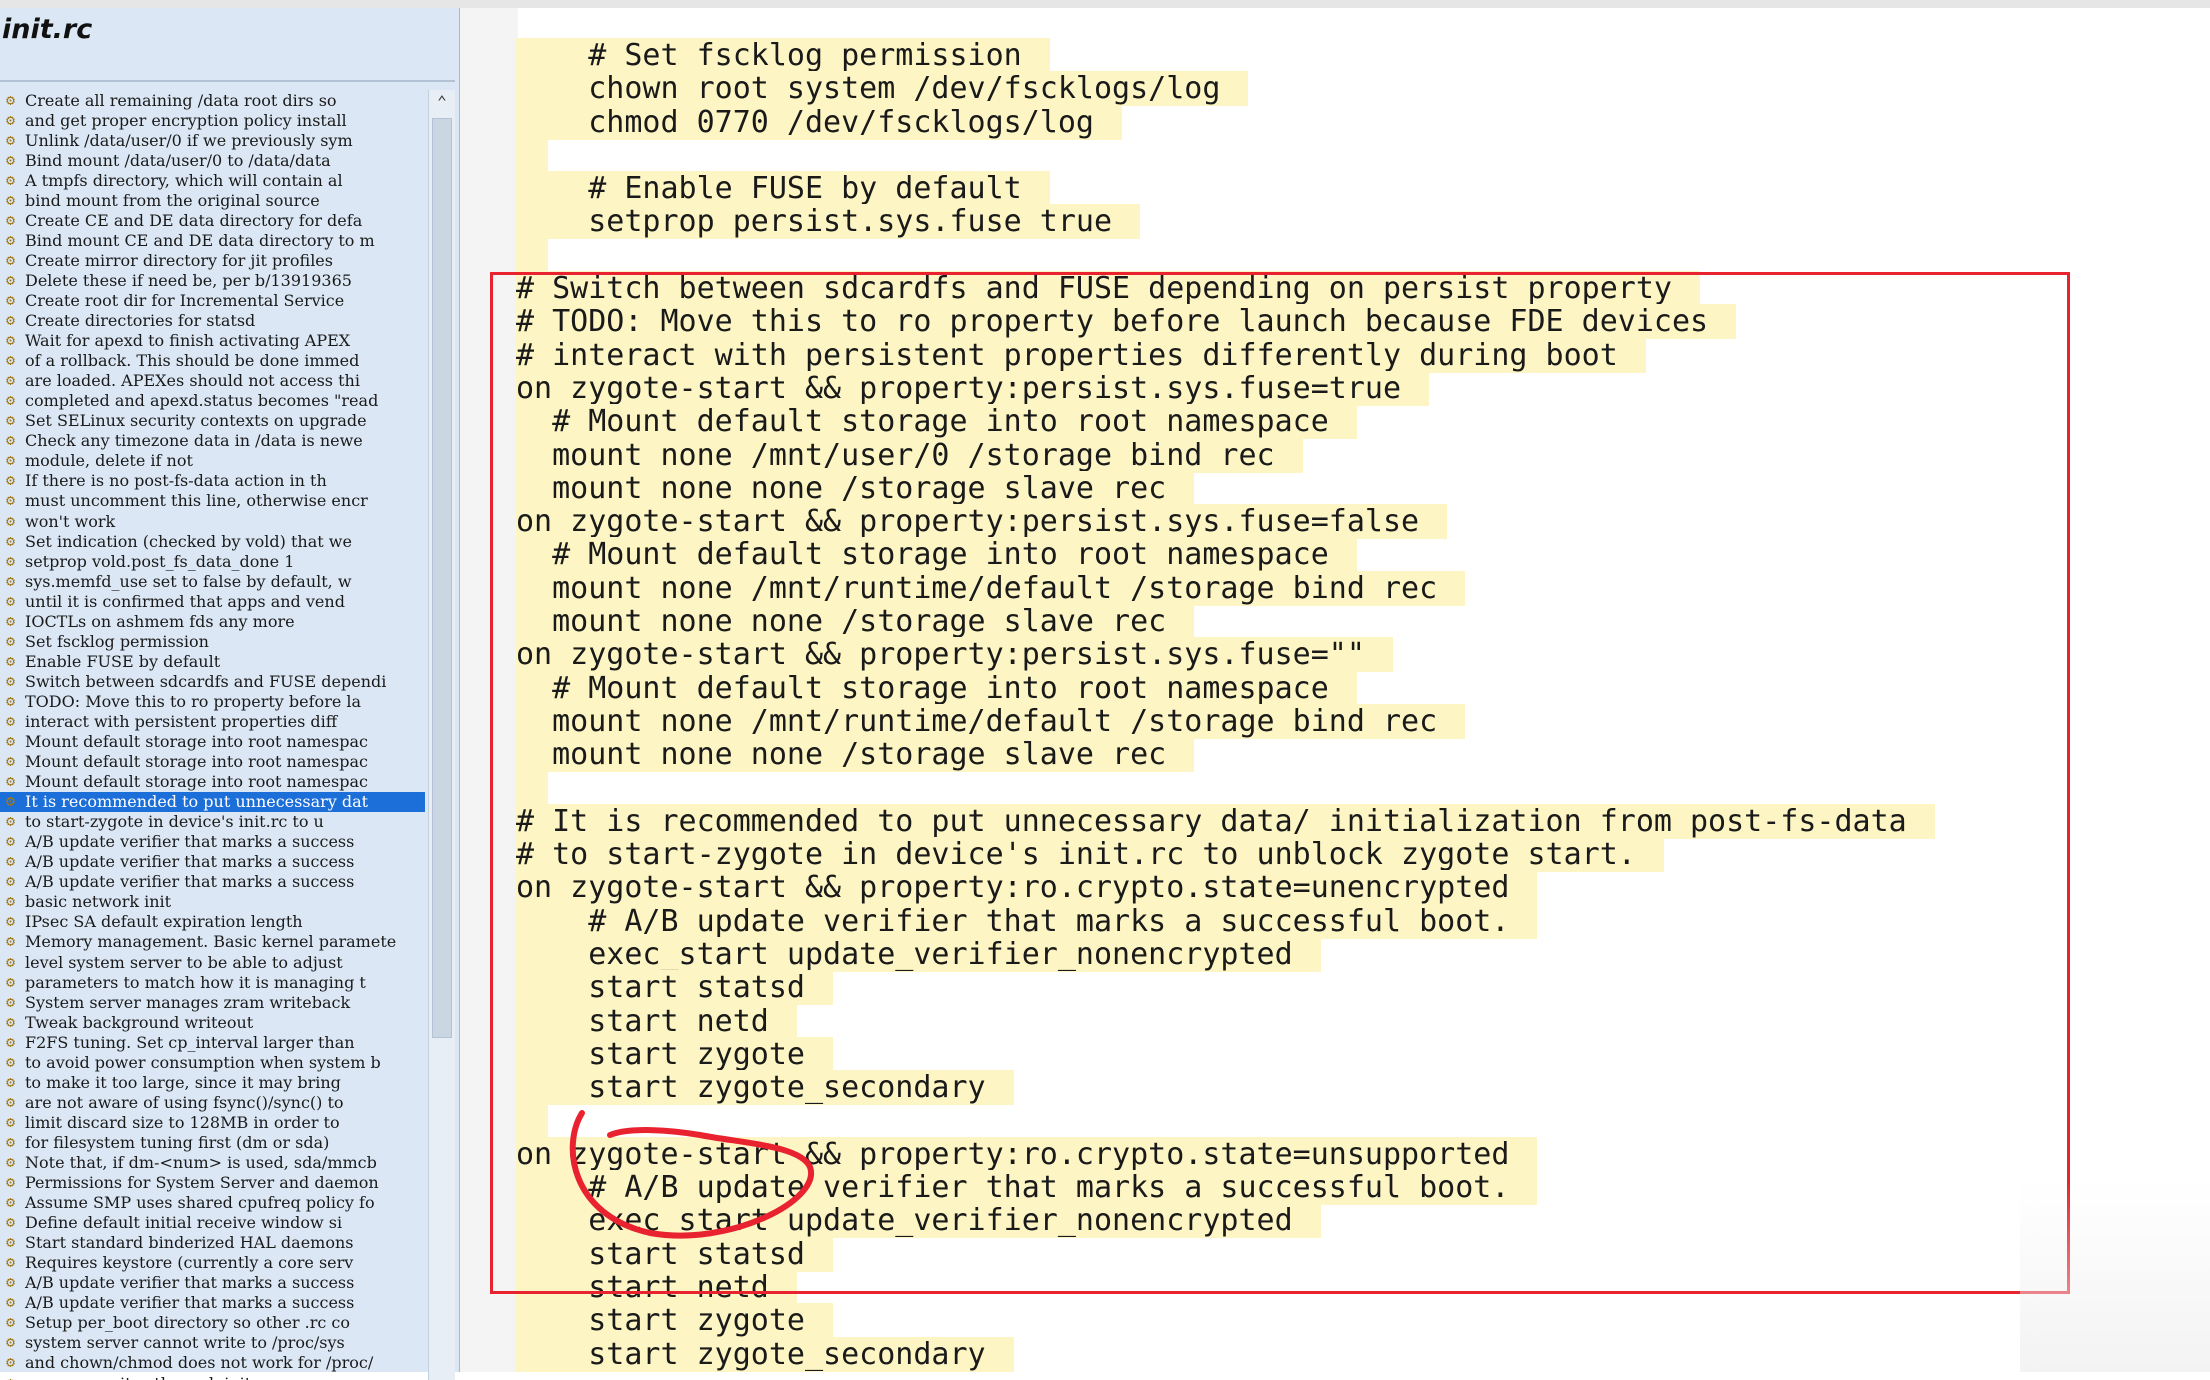 The height and width of the screenshot is (1380, 2210). Describe the element at coordinates (442, 578) in the screenshot. I see `scrollbar-thumb` at that location.